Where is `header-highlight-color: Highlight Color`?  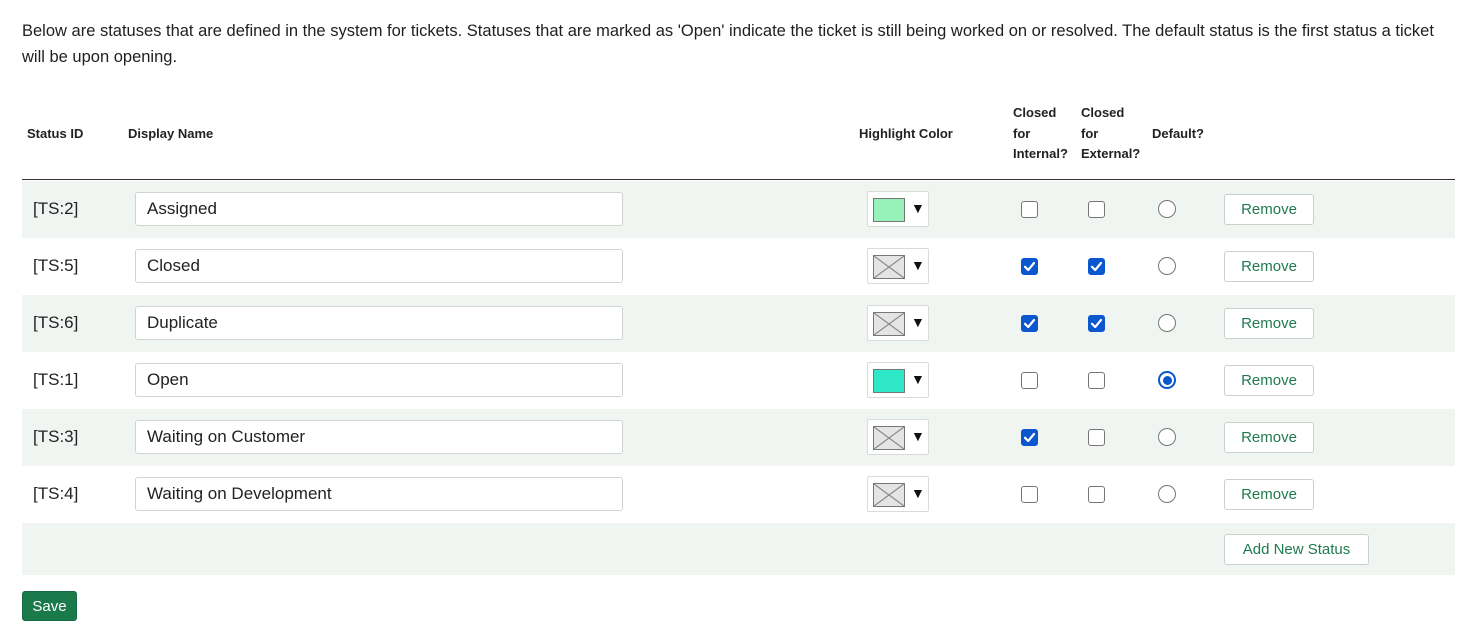 header-highlight-color: Highlight Color is located at coordinates (906, 133).